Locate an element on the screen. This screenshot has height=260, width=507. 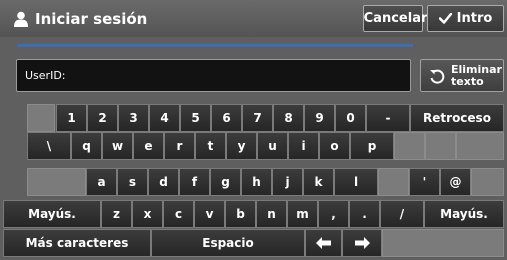
key-r: r is located at coordinates (179, 146).